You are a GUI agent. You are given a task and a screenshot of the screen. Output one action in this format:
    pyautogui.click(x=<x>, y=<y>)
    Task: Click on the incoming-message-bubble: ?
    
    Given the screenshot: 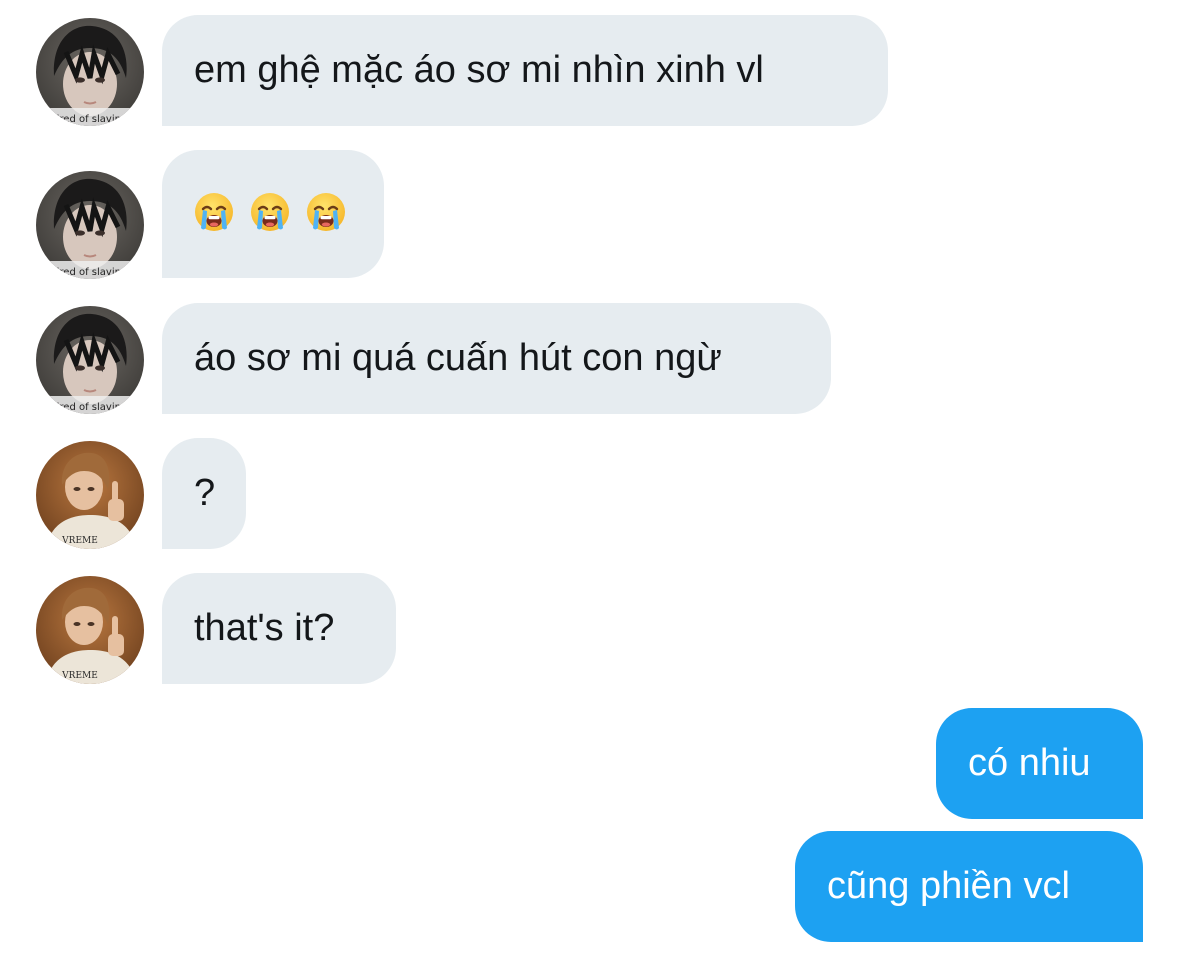 What is the action you would take?
    pyautogui.click(x=204, y=493)
    